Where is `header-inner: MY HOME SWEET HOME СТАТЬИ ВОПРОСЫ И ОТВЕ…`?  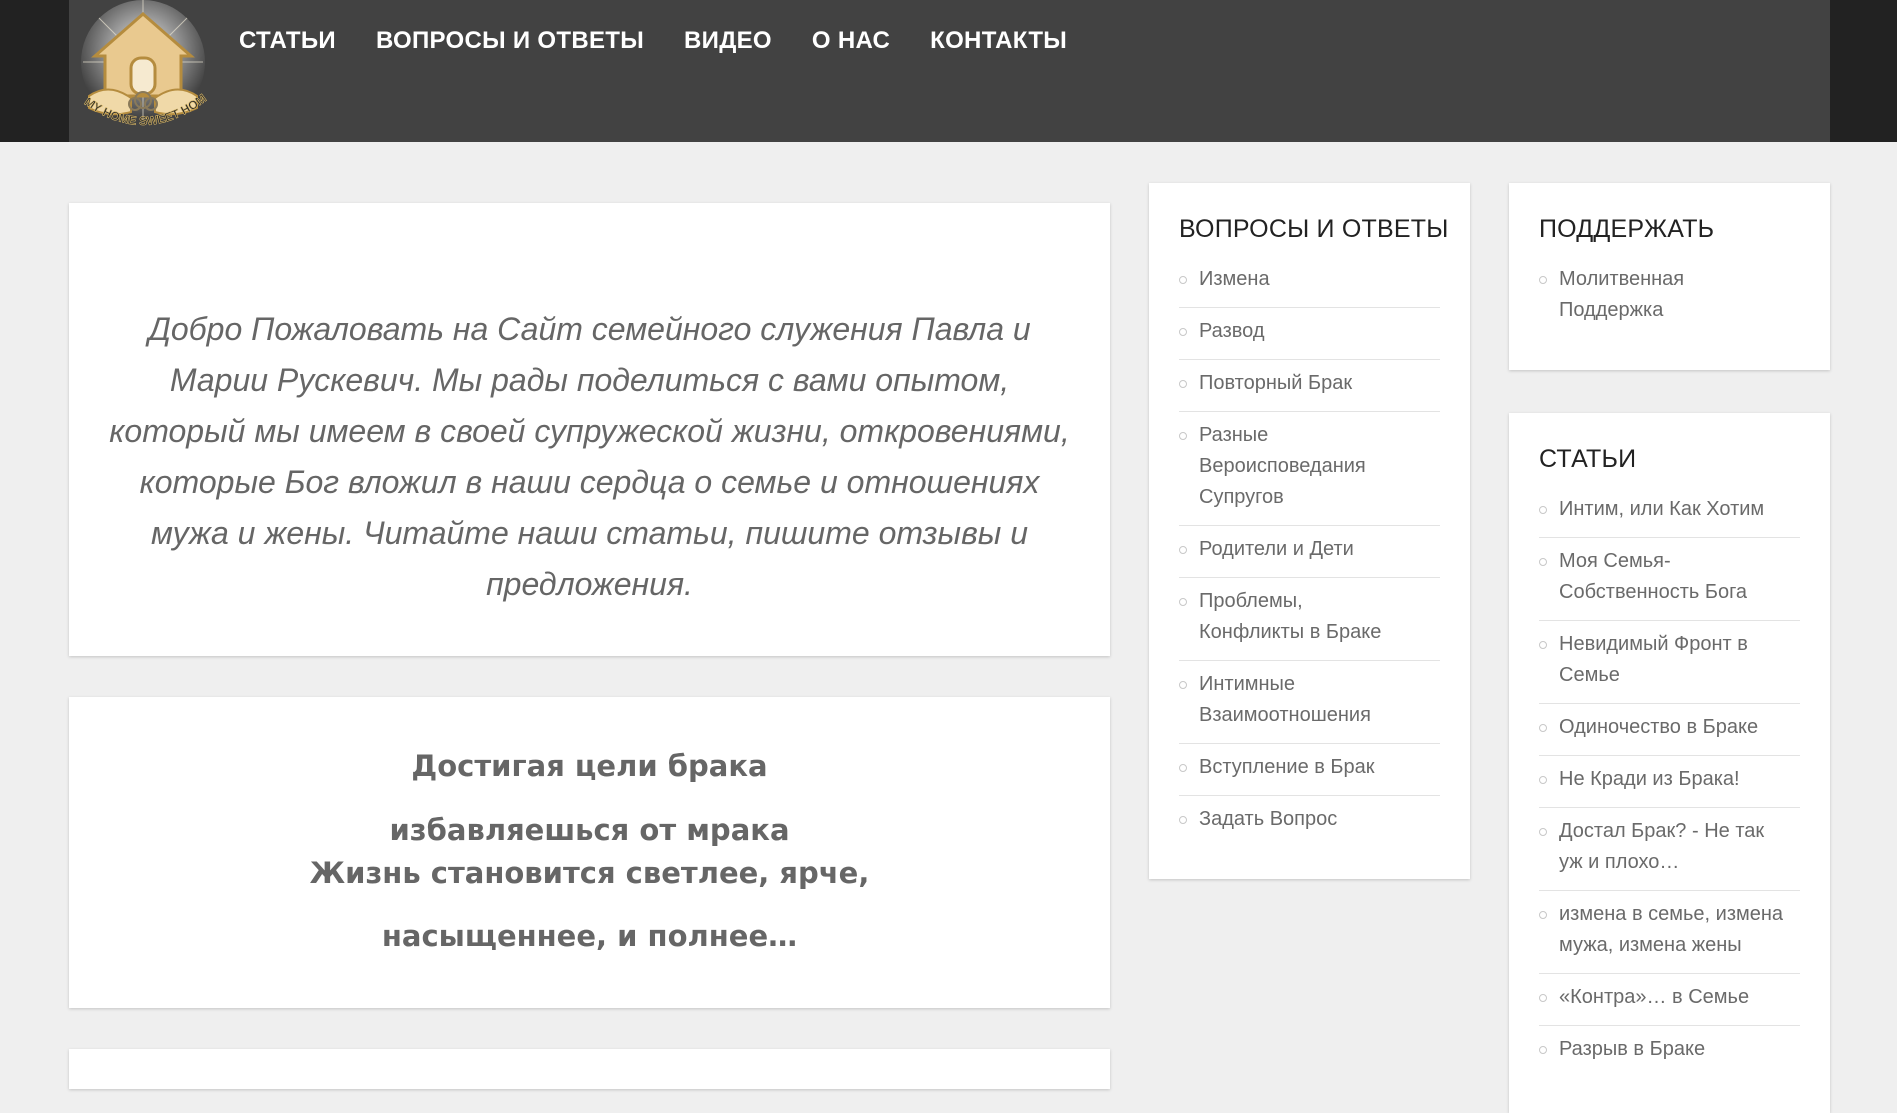 header-inner: MY HOME SWEET HOME СТАТЬИ ВОПРОСЫ И ОТВЕ… is located at coordinates (949, 71).